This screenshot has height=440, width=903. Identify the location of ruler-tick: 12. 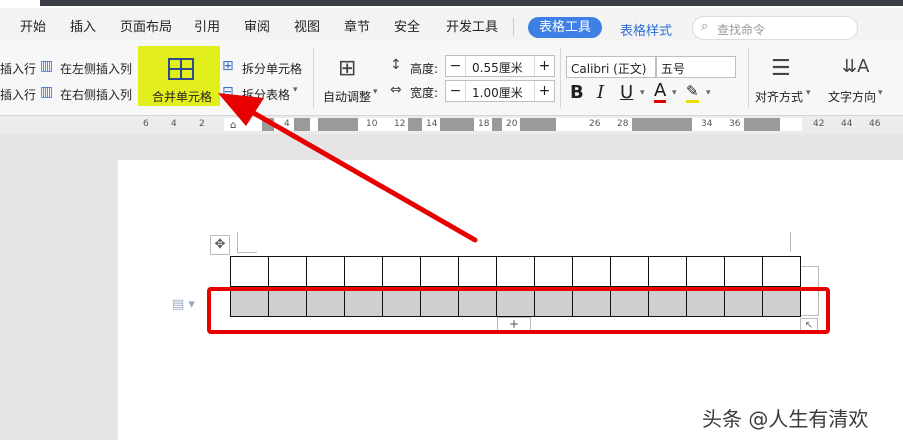
(400, 124).